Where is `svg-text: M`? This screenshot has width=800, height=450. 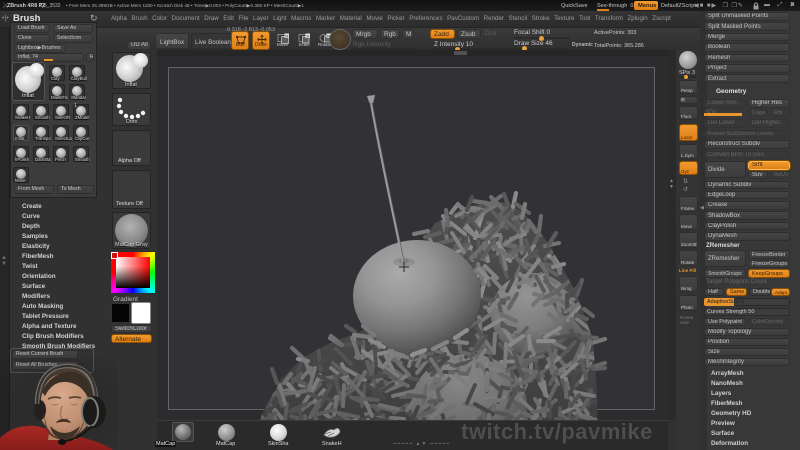 svg-text: M is located at coordinates (286, 36).